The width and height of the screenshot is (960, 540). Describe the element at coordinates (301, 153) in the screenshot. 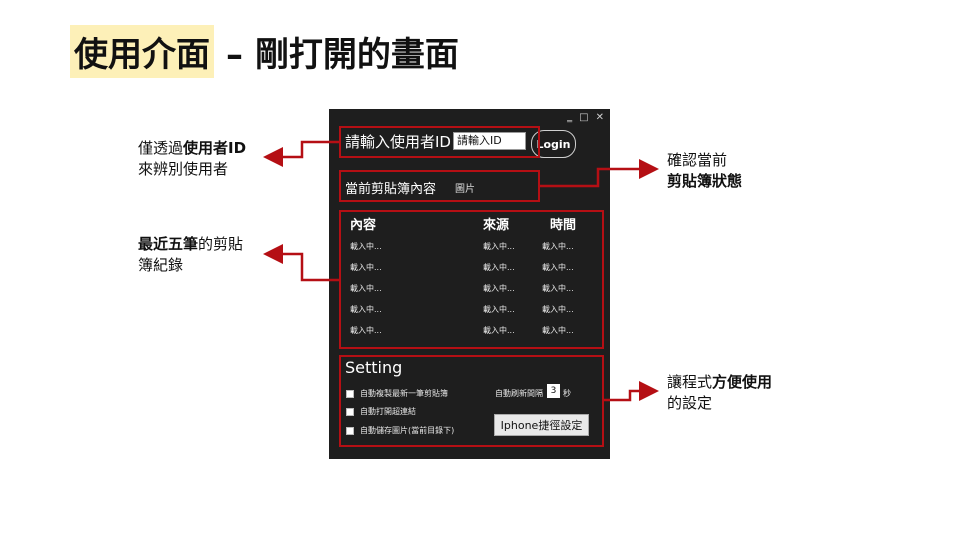

I see `arrow-user-id` at that location.